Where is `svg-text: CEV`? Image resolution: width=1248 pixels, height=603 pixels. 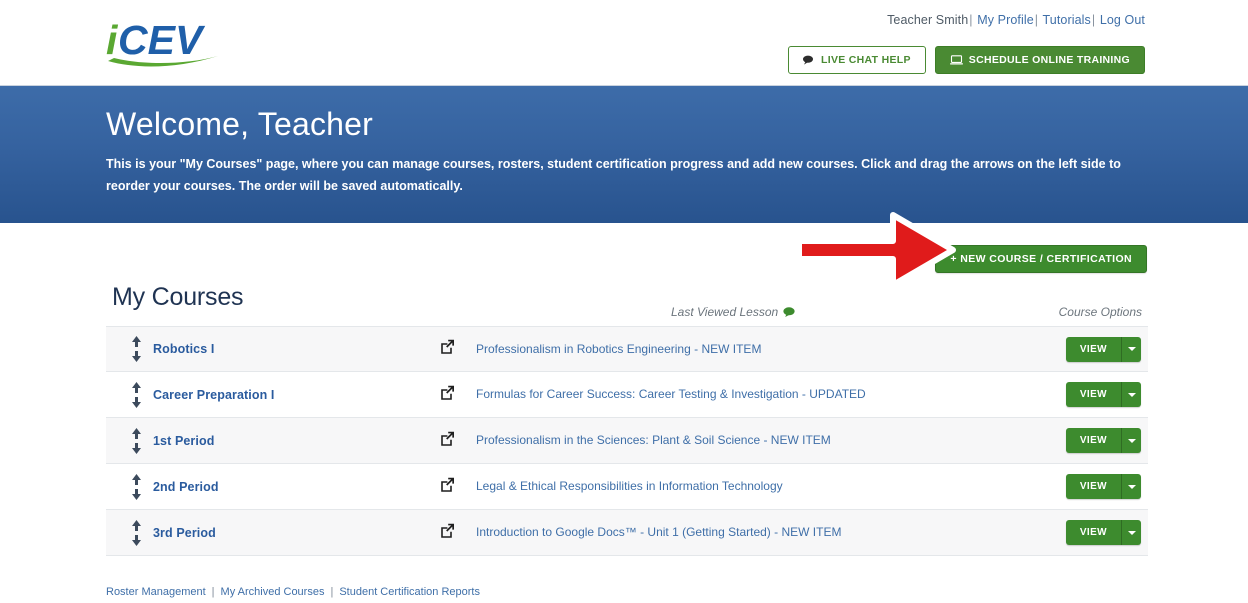
svg-text: CEV is located at coordinates (162, 40).